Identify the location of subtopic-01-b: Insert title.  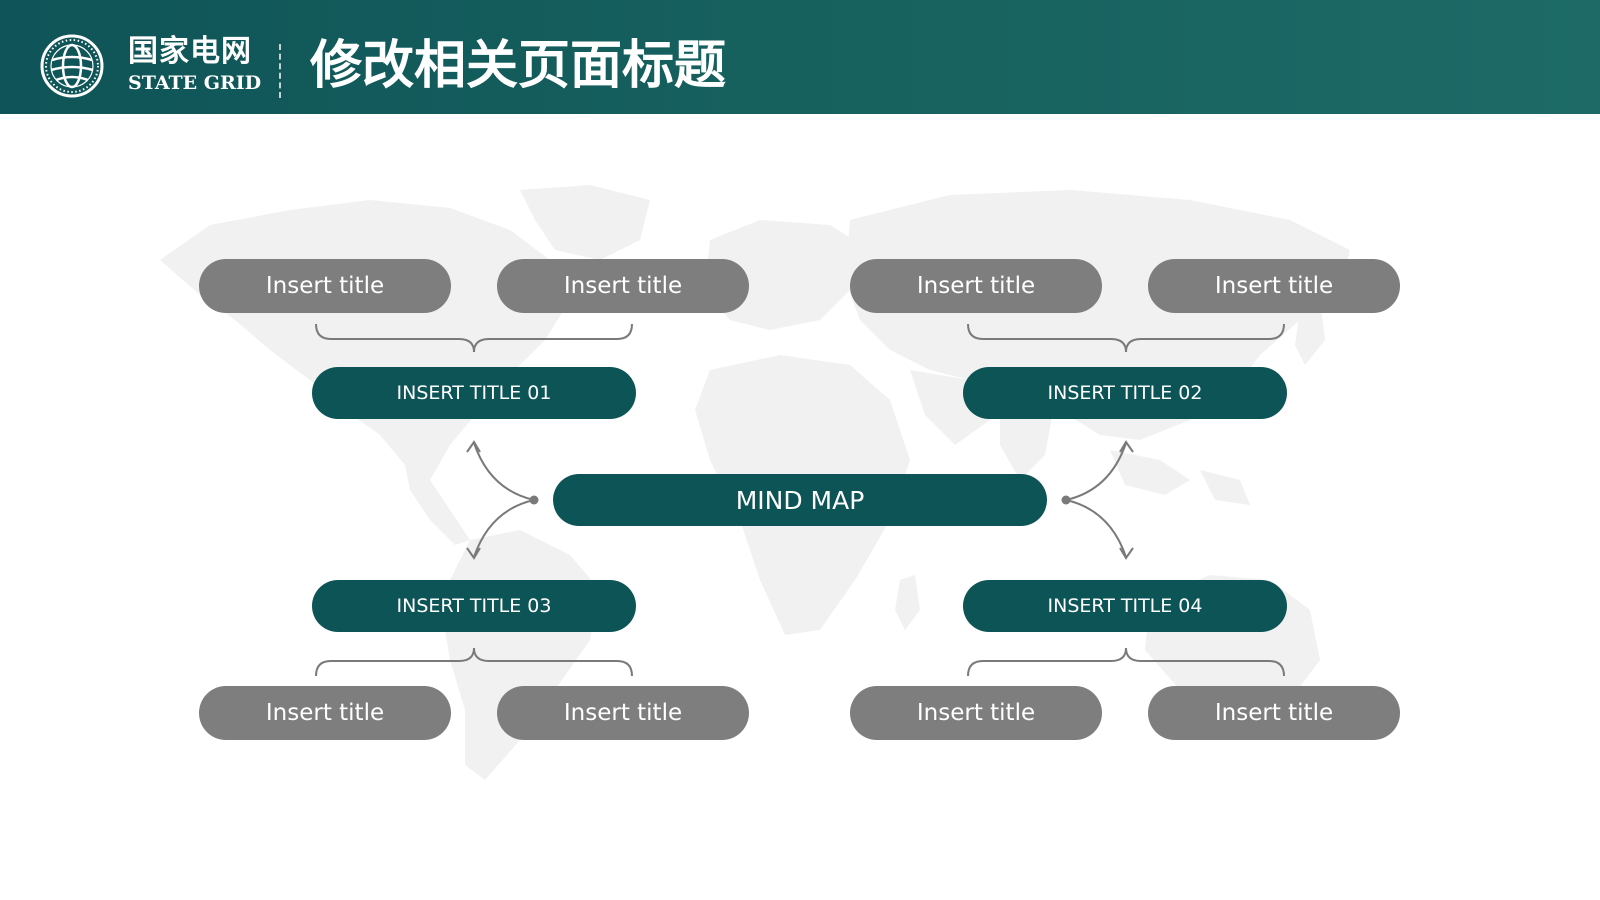
(623, 286).